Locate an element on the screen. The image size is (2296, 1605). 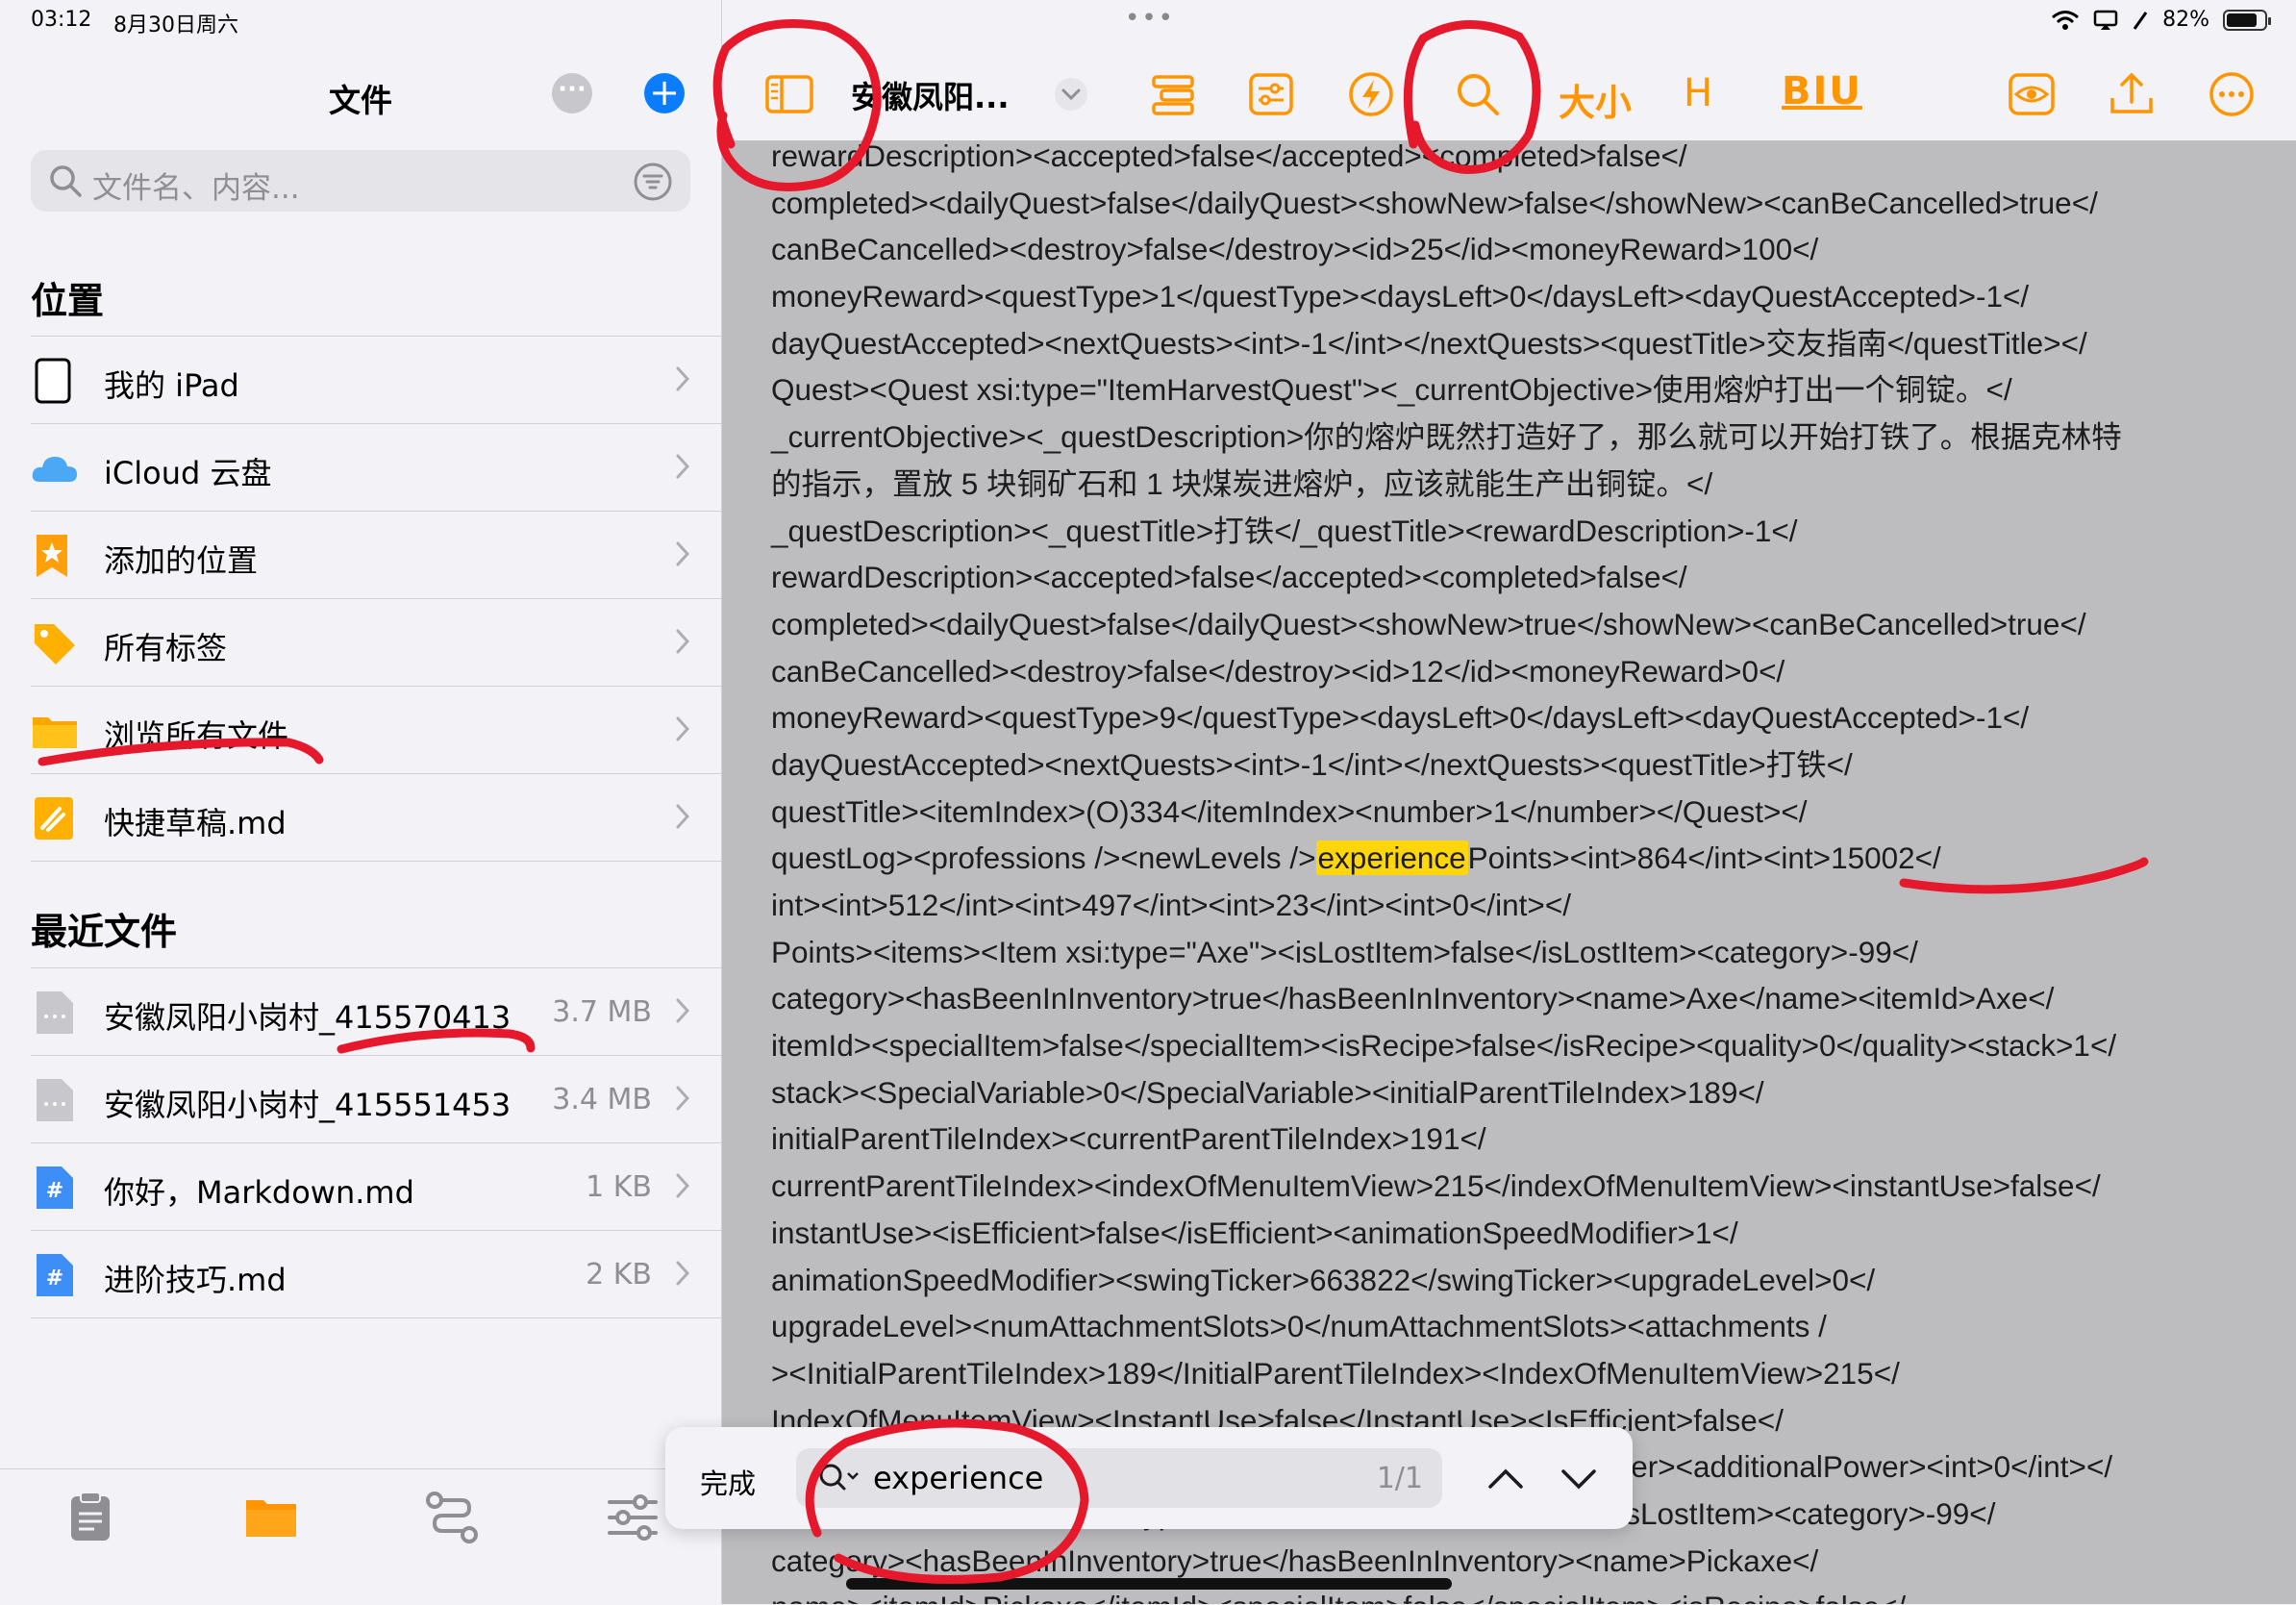
search-icon is located at coordinates (1478, 94).